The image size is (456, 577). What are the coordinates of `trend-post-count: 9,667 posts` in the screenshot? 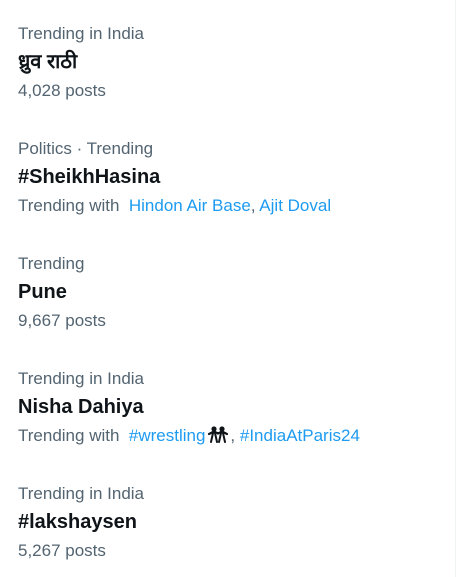 It's located at (62, 320).